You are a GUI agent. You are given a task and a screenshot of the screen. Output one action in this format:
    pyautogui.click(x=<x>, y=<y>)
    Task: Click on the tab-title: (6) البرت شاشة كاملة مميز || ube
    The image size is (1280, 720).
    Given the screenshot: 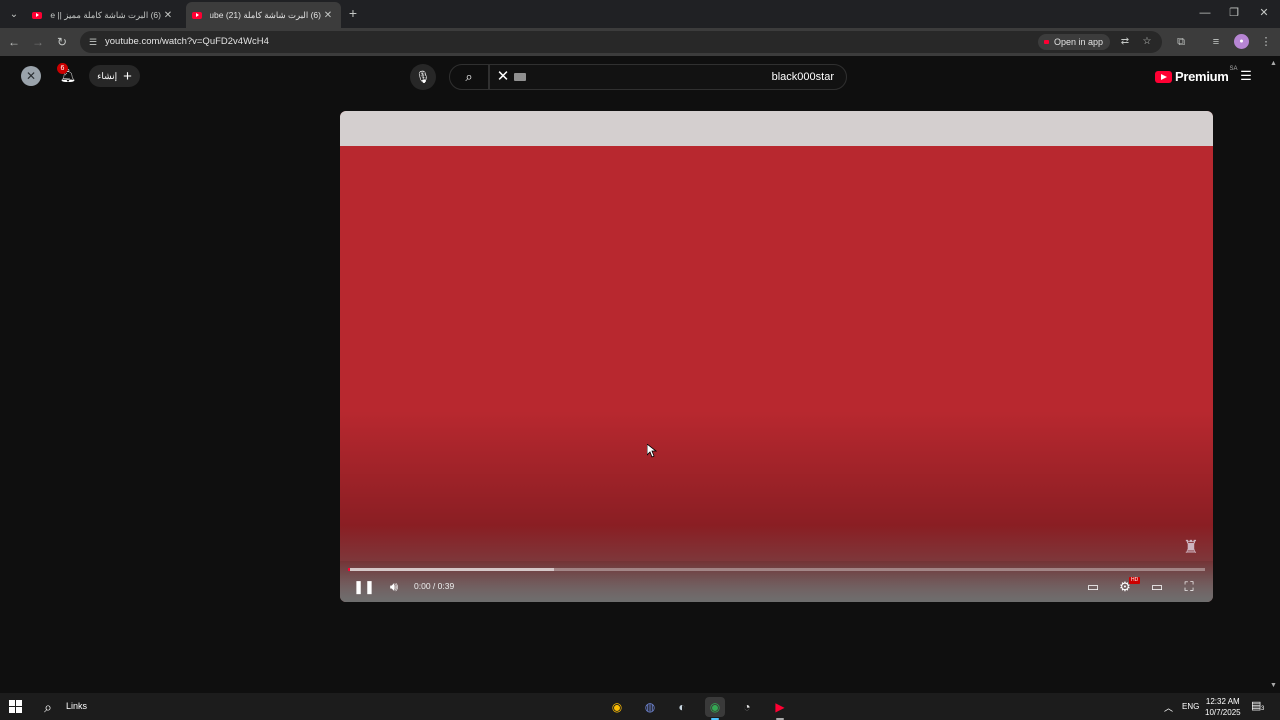 What is the action you would take?
    pyautogui.click(x=105, y=14)
    